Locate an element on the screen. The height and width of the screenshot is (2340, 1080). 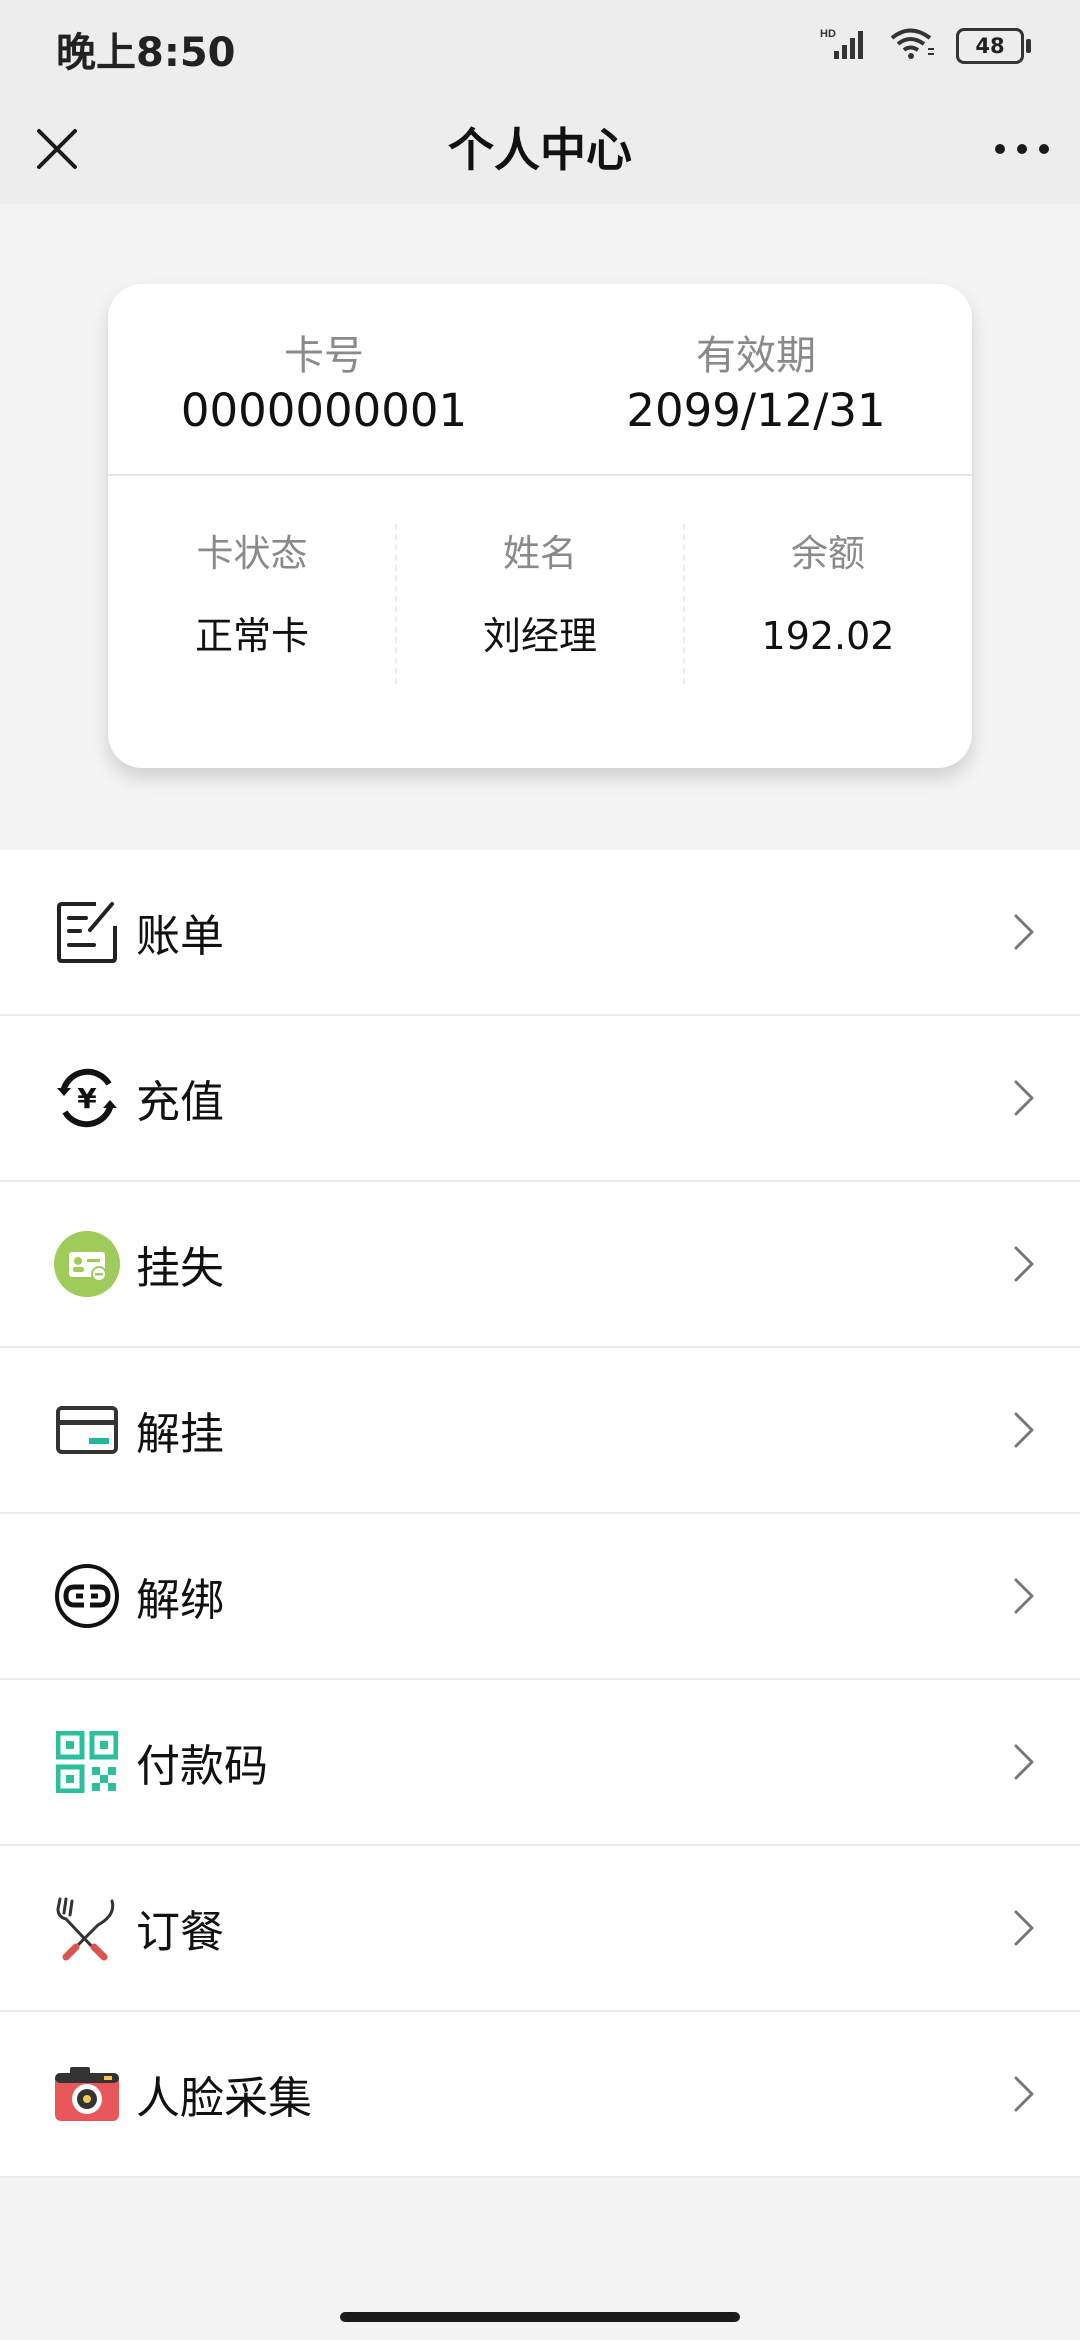
camera-icon is located at coordinates (87, 2094).